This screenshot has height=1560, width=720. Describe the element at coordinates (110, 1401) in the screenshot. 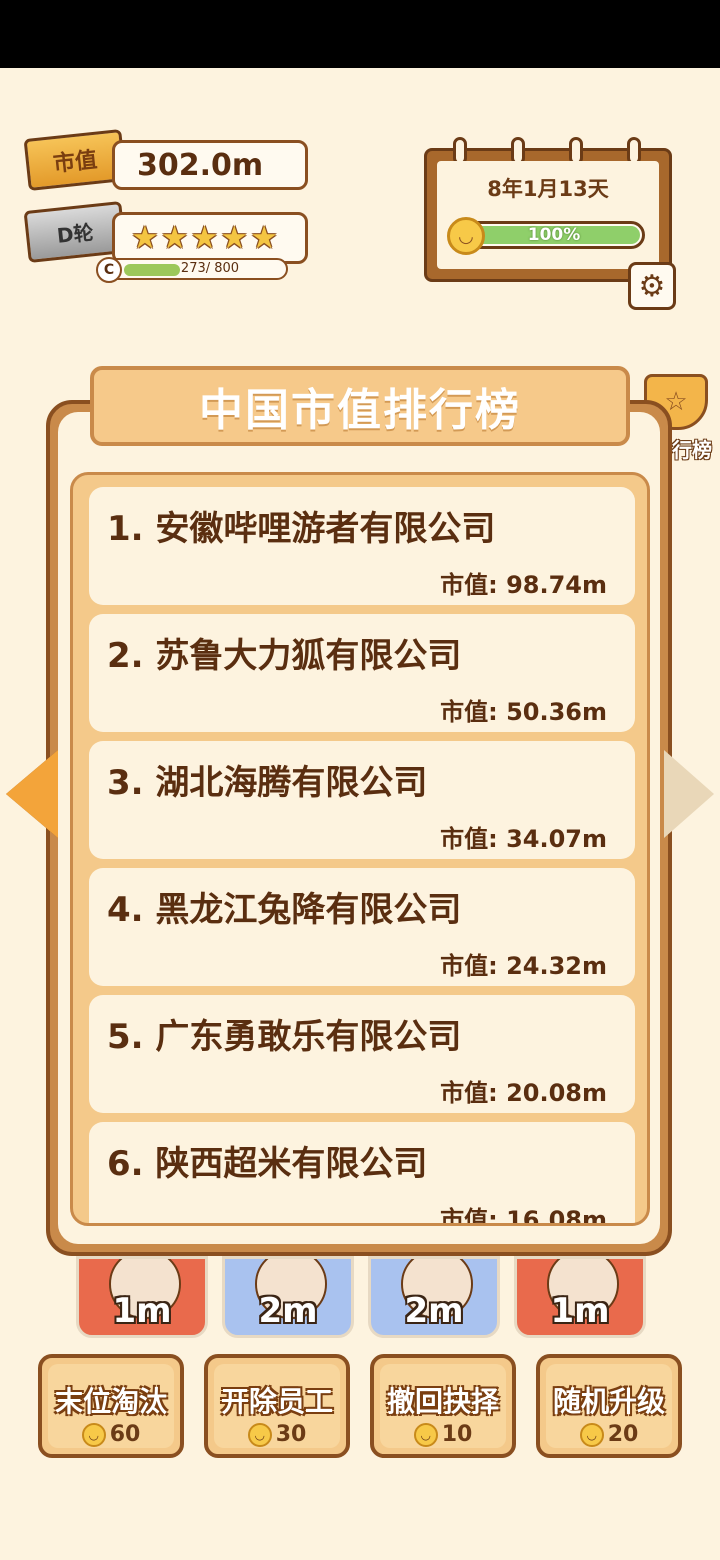

I see `action-label: 末位淘汰` at that location.